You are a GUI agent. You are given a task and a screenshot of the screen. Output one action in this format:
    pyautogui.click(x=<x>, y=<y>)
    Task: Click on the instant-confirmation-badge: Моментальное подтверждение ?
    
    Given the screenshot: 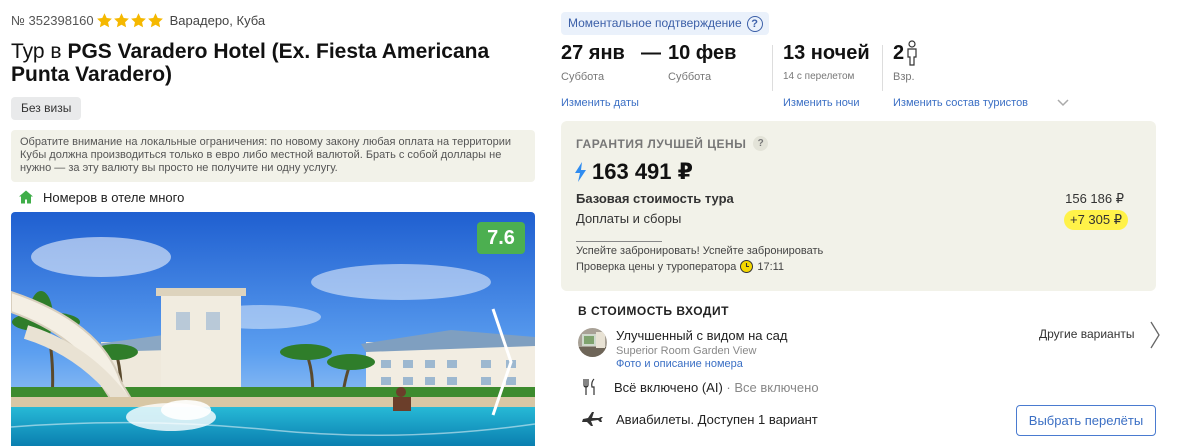 What is the action you would take?
    pyautogui.click(x=665, y=23)
    